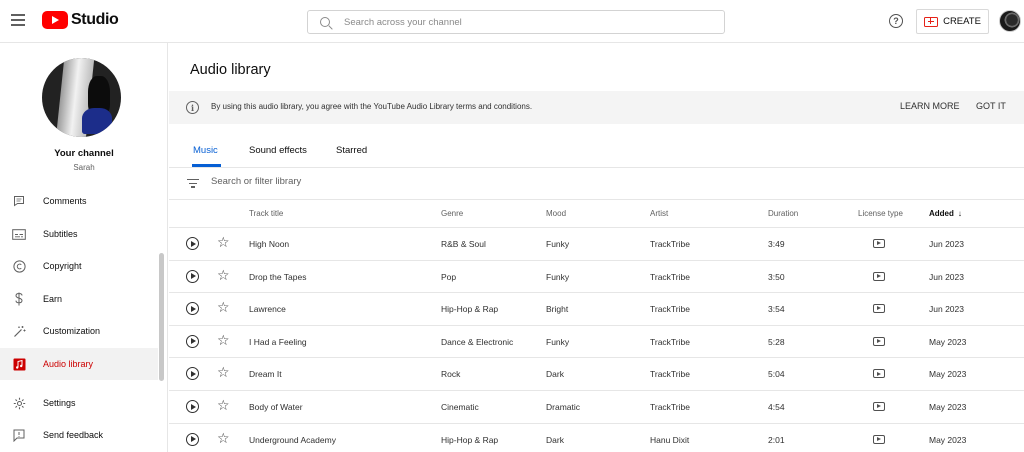 This screenshot has height=452, width=1024. I want to click on sidebar-item-copyright: Copyright, so click(79, 266).